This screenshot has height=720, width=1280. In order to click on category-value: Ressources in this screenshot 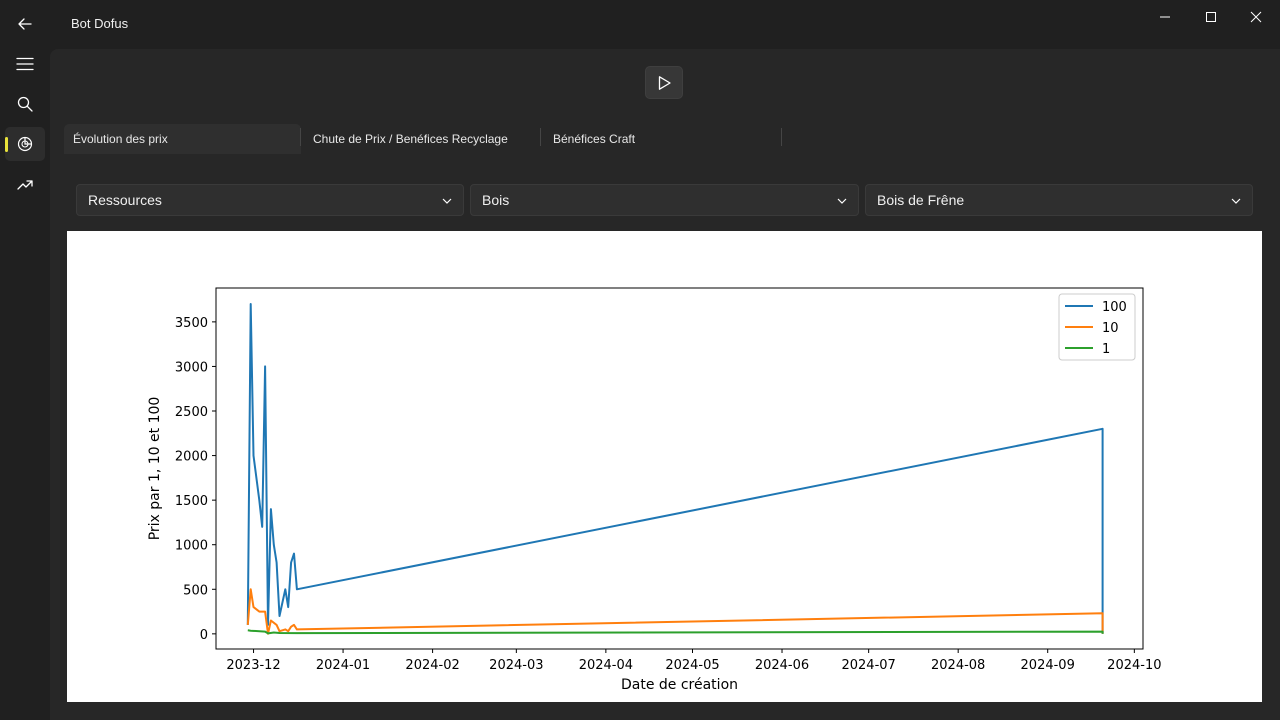, I will do `click(125, 200)`.